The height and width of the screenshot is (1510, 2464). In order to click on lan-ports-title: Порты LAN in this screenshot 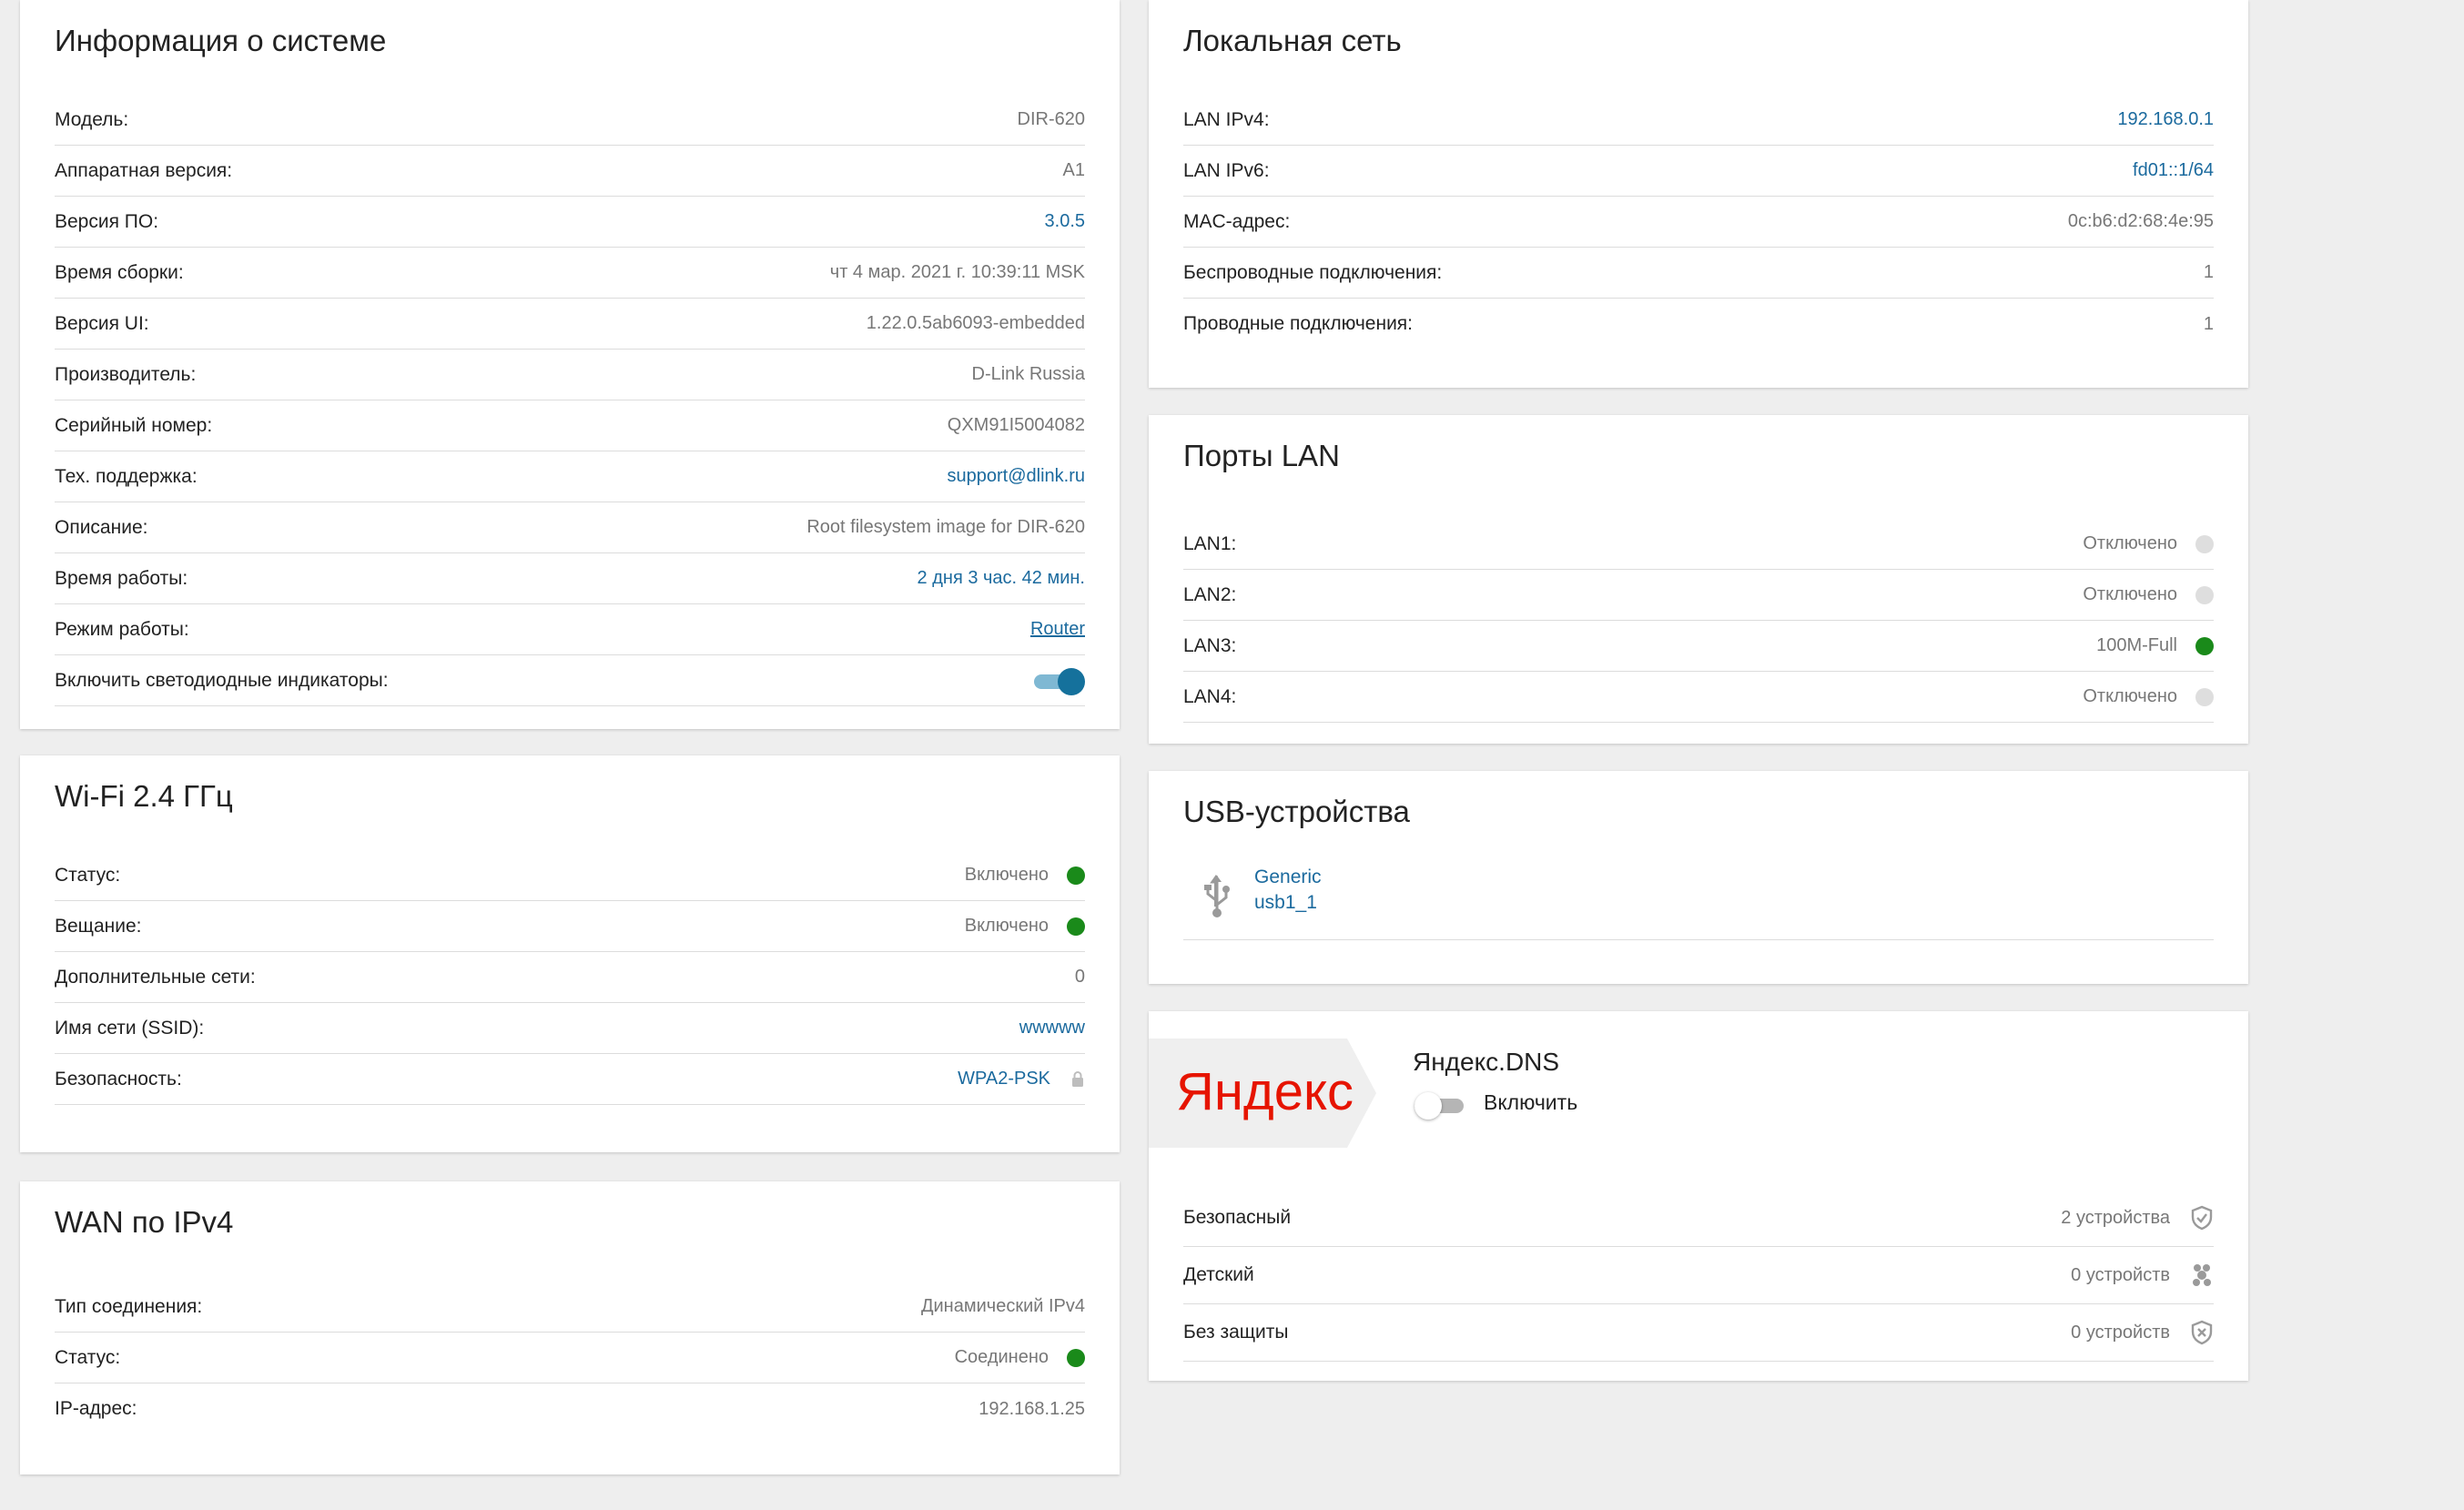, I will do `click(1262, 455)`.